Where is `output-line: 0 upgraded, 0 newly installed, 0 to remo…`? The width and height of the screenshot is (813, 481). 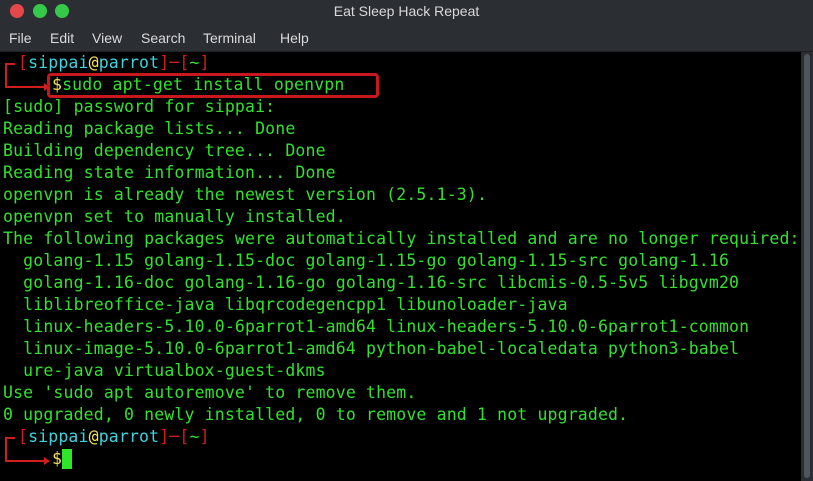 output-line: 0 upgraded, 0 newly installed, 0 to remo… is located at coordinates (316, 414).